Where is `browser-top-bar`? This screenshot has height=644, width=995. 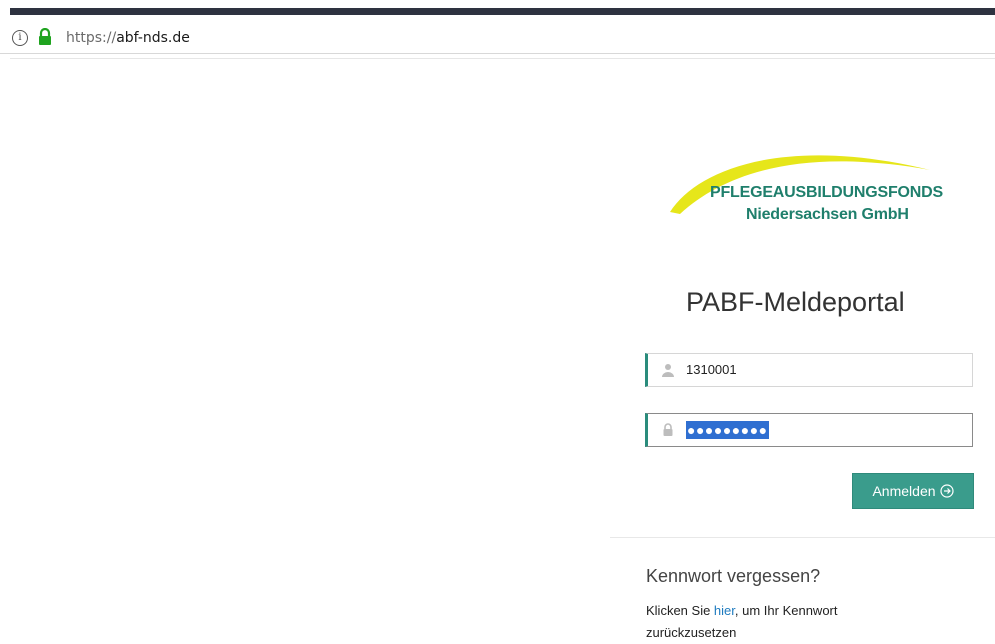
browser-top-bar is located at coordinates (502, 11).